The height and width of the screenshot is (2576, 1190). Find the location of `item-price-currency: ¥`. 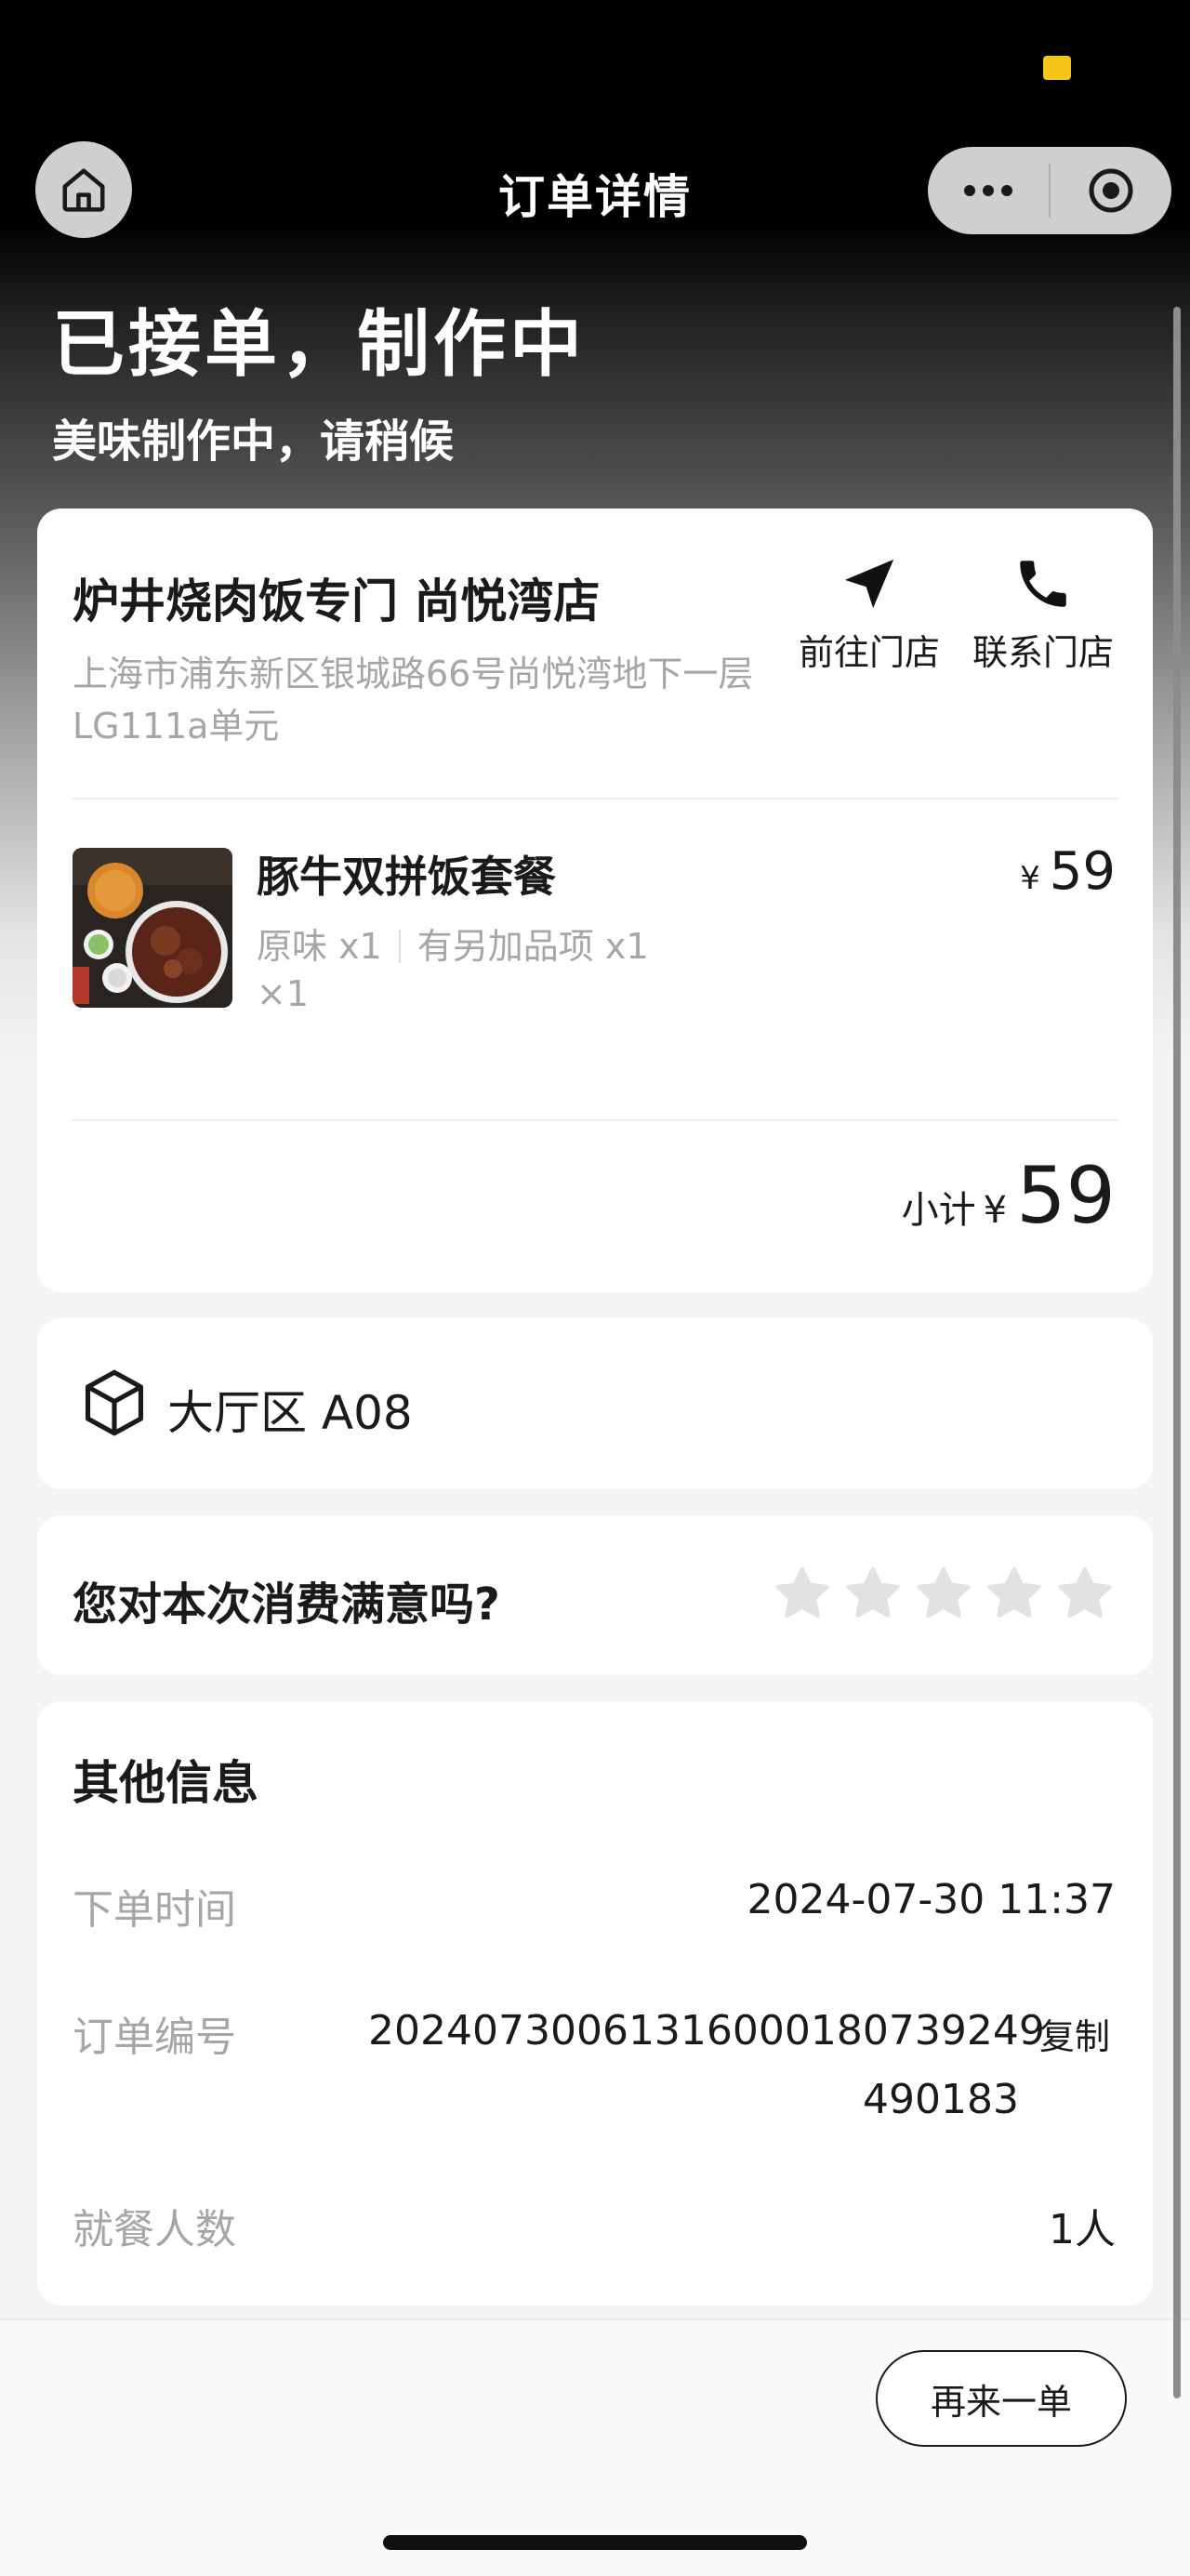

item-price-currency: ¥ is located at coordinates (1030, 878).